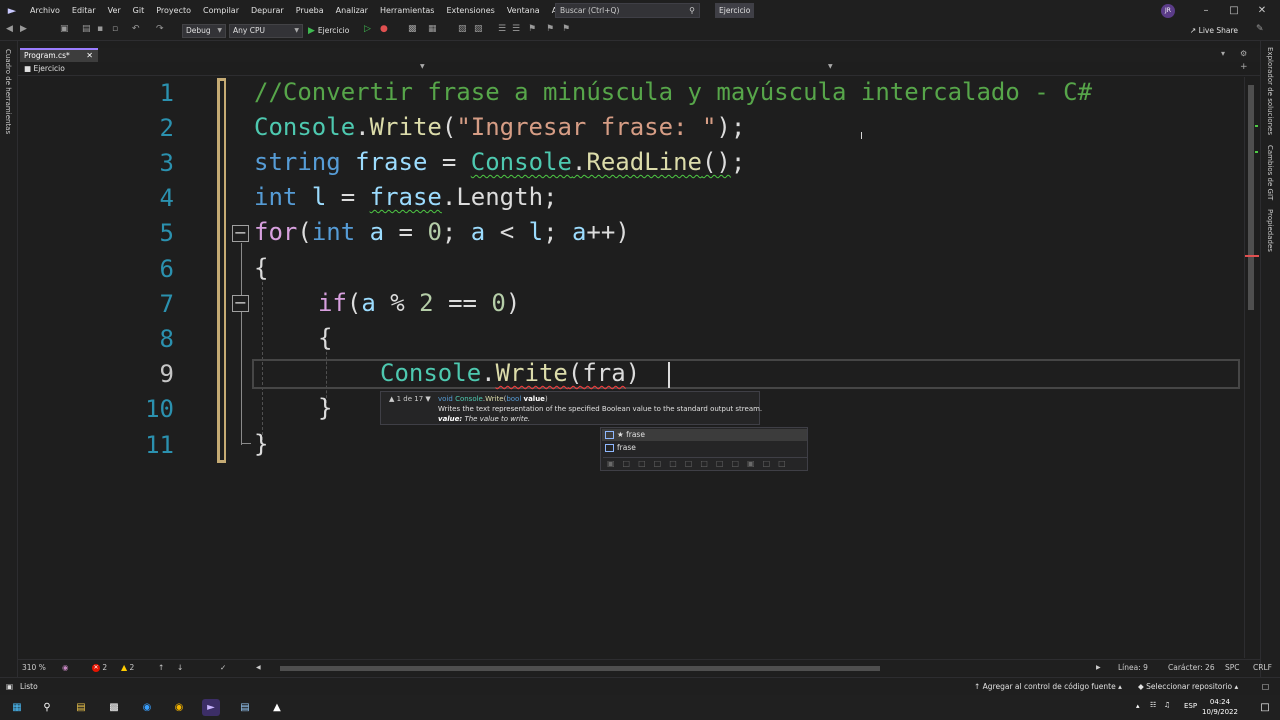 The image size is (1280, 720). I want to click on horizontal-scroll-thumb, so click(580, 668).